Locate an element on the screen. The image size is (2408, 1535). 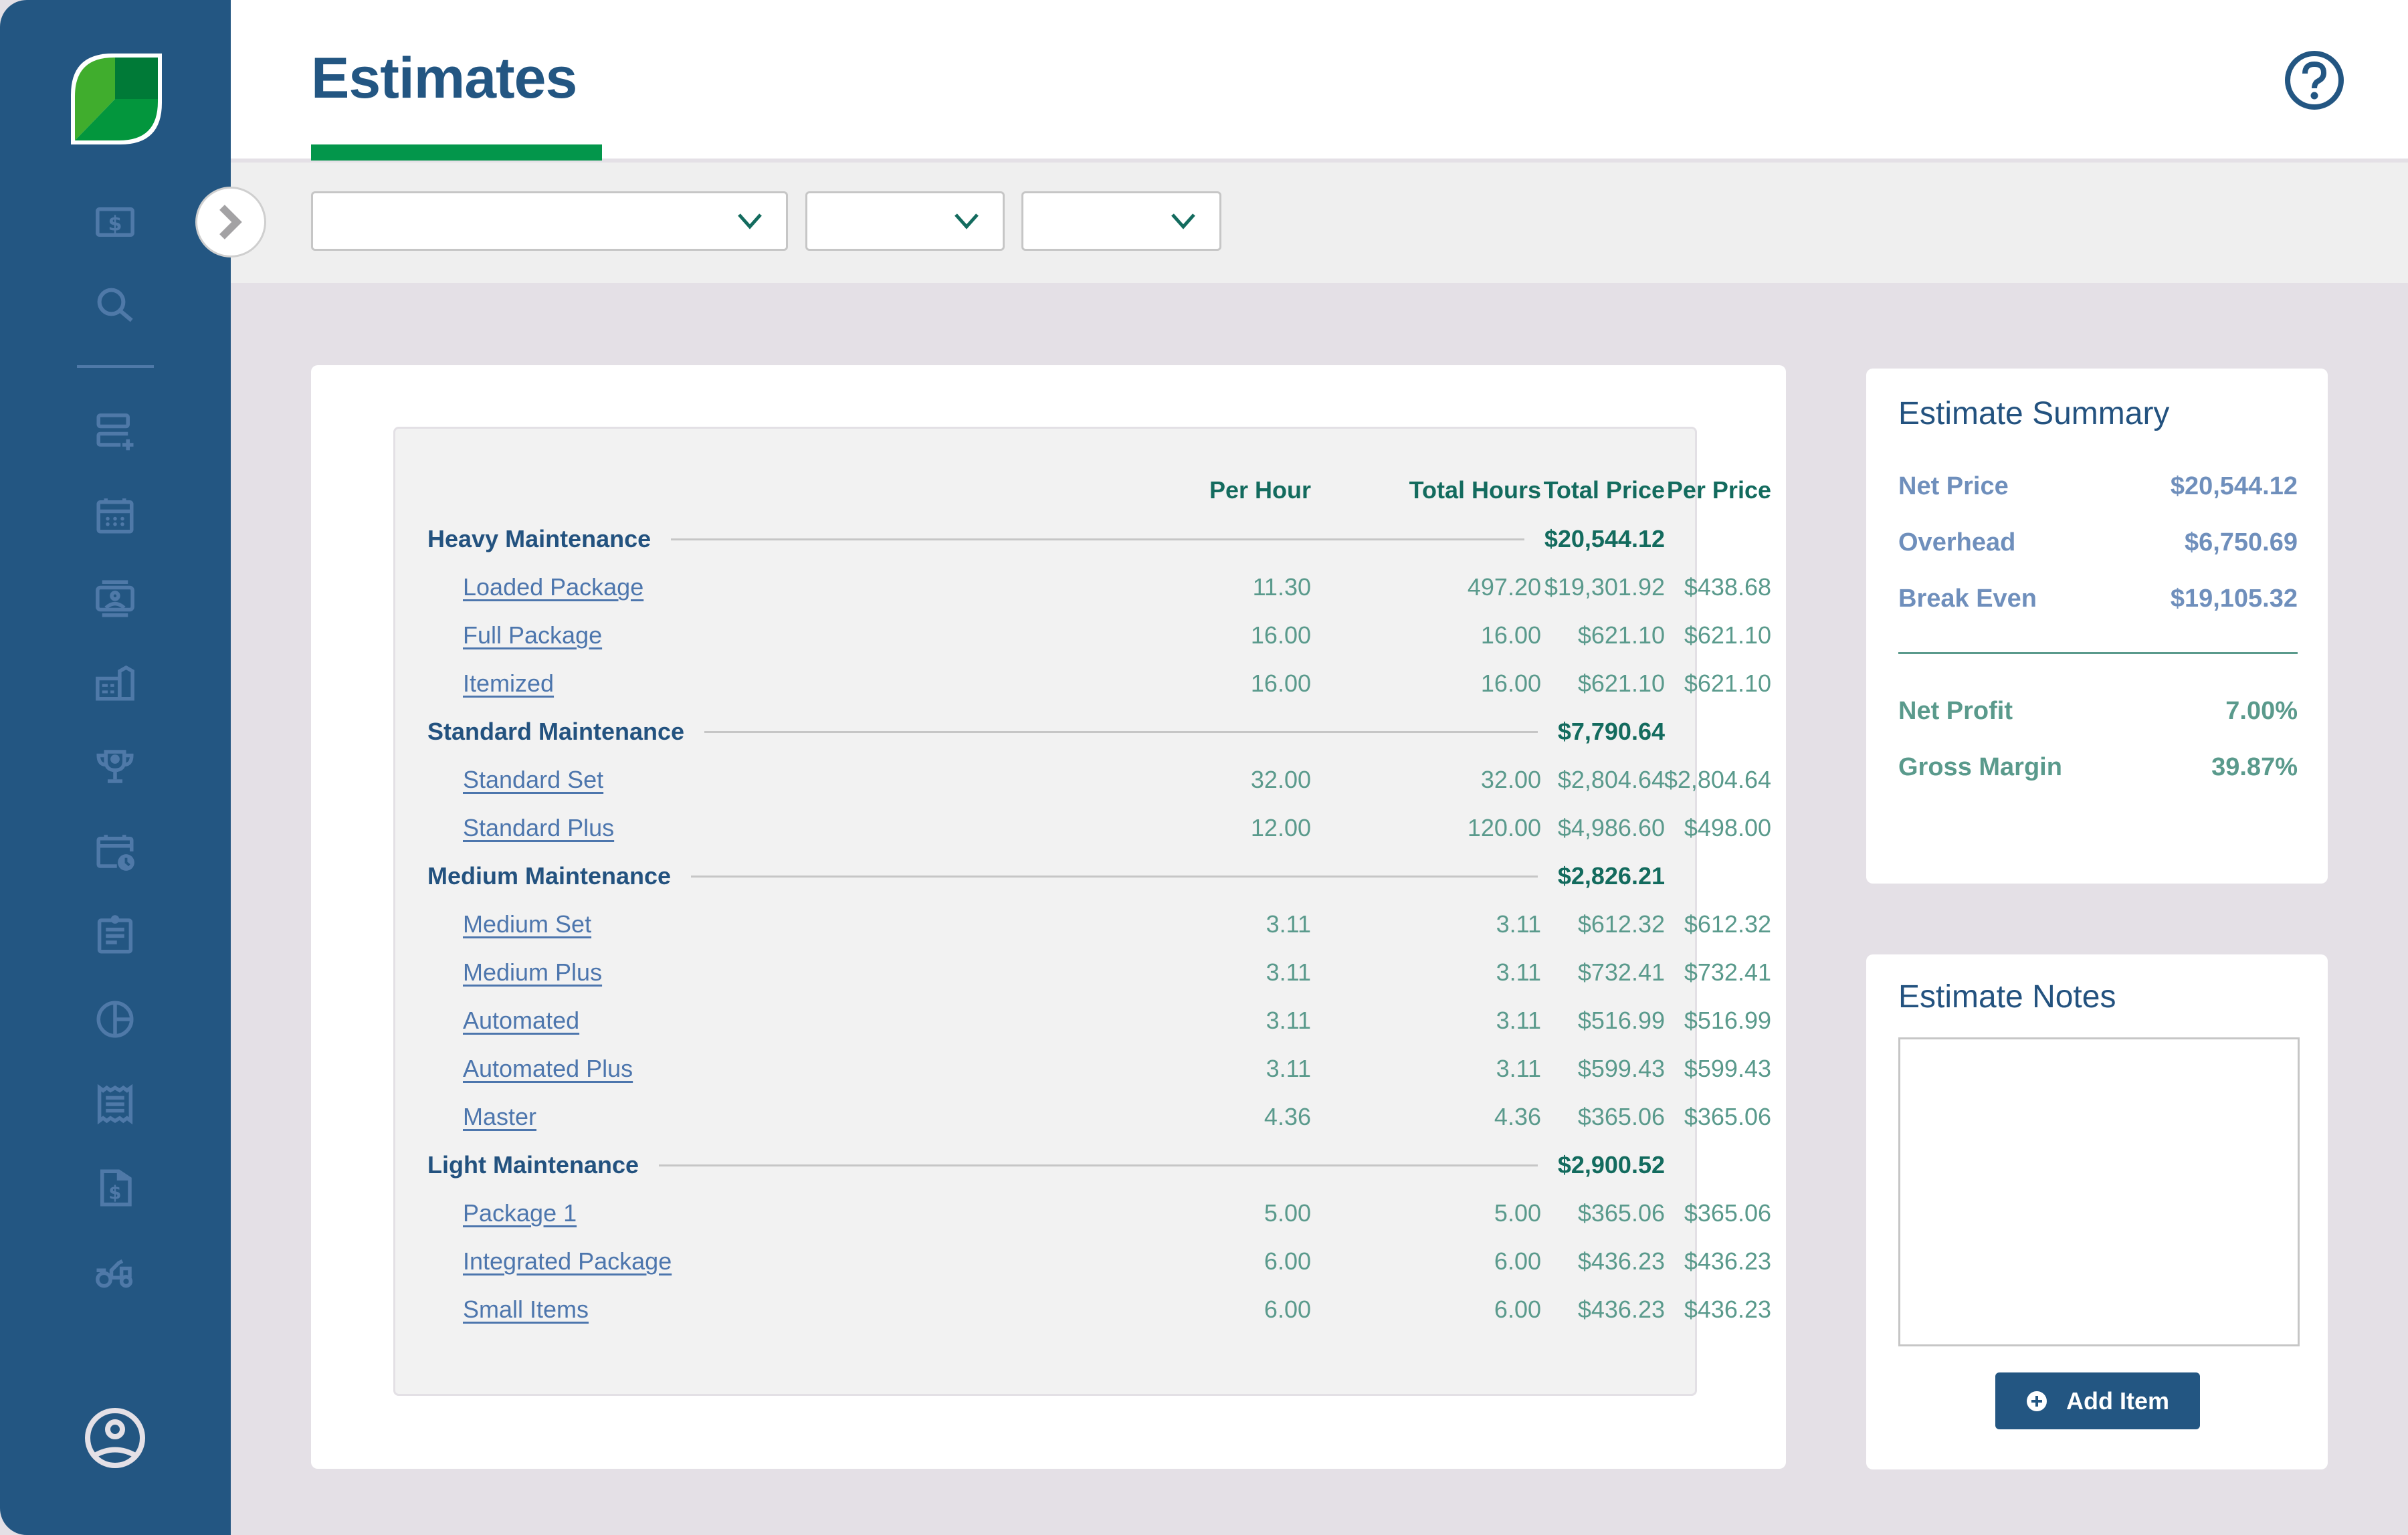
sidebar-item-contacts is located at coordinates (115, 598).